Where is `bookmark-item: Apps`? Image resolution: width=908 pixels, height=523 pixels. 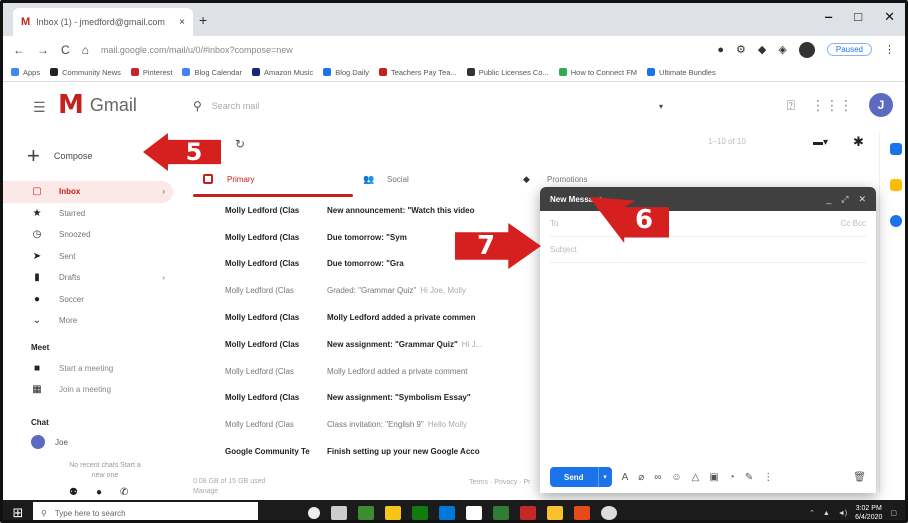
bookmark-item: Apps is located at coordinates (25, 72).